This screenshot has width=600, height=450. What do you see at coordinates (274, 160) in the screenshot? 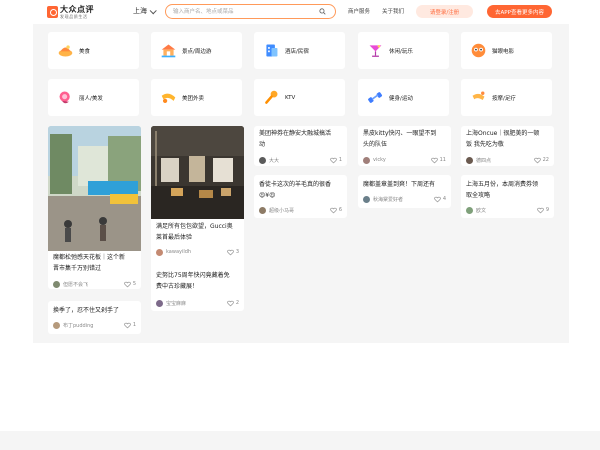
I see `author-name: 大大` at bounding box center [274, 160].